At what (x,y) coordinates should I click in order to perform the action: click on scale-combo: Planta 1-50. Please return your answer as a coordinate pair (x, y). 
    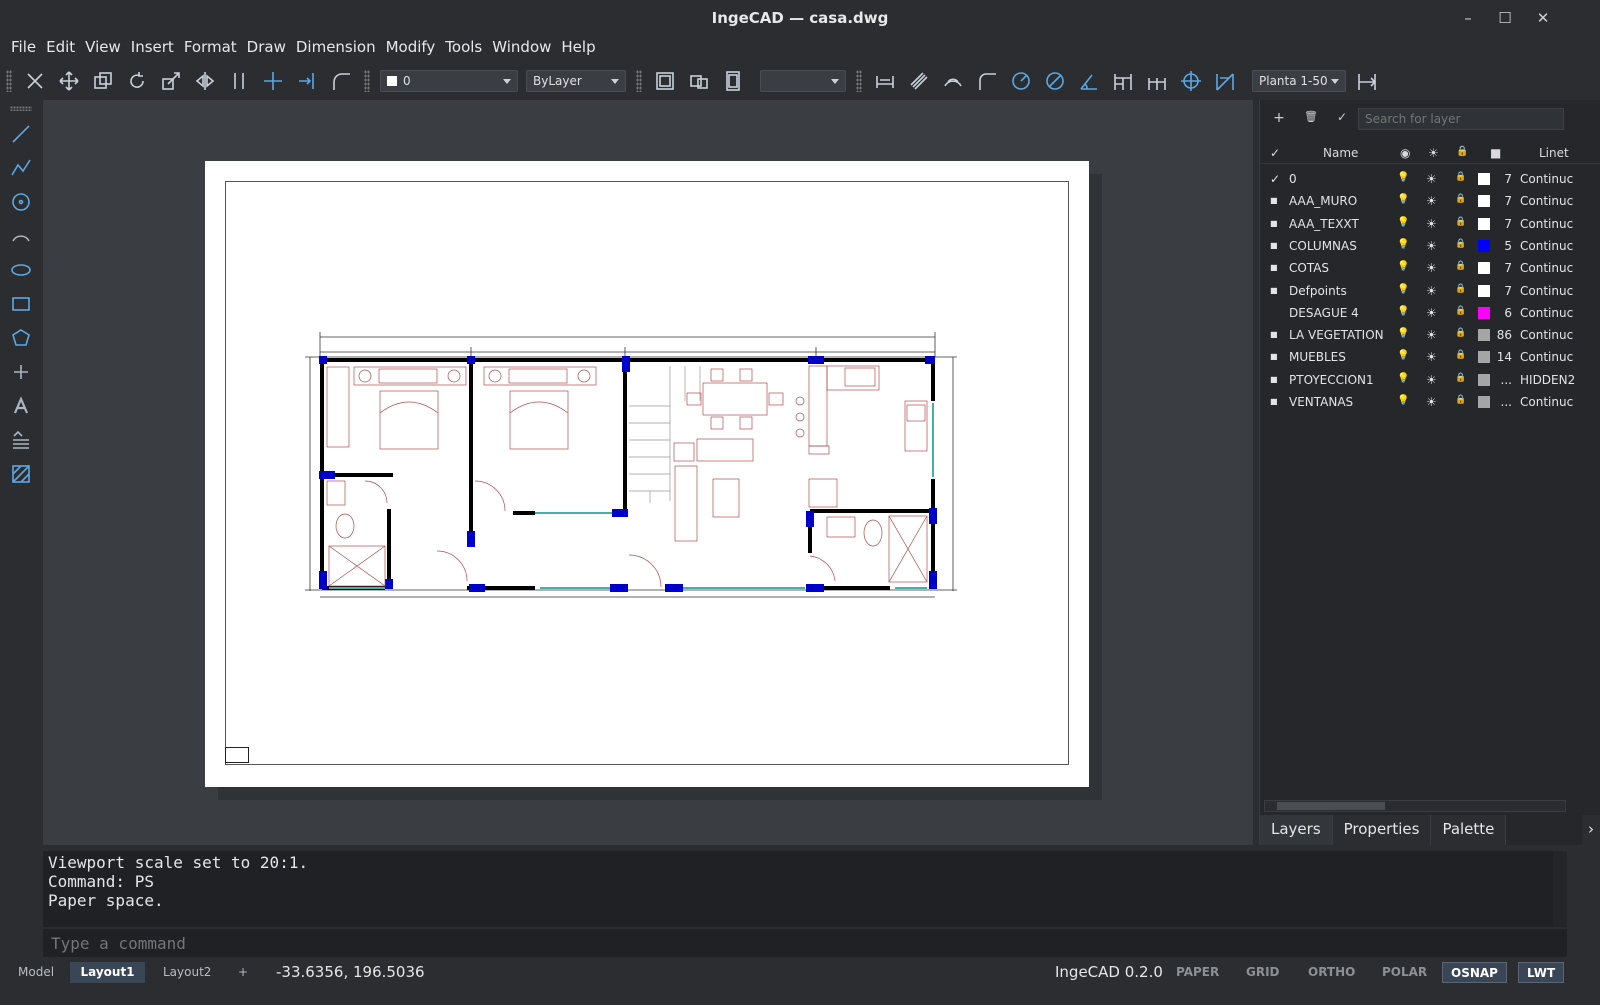
    Looking at the image, I should click on (1299, 81).